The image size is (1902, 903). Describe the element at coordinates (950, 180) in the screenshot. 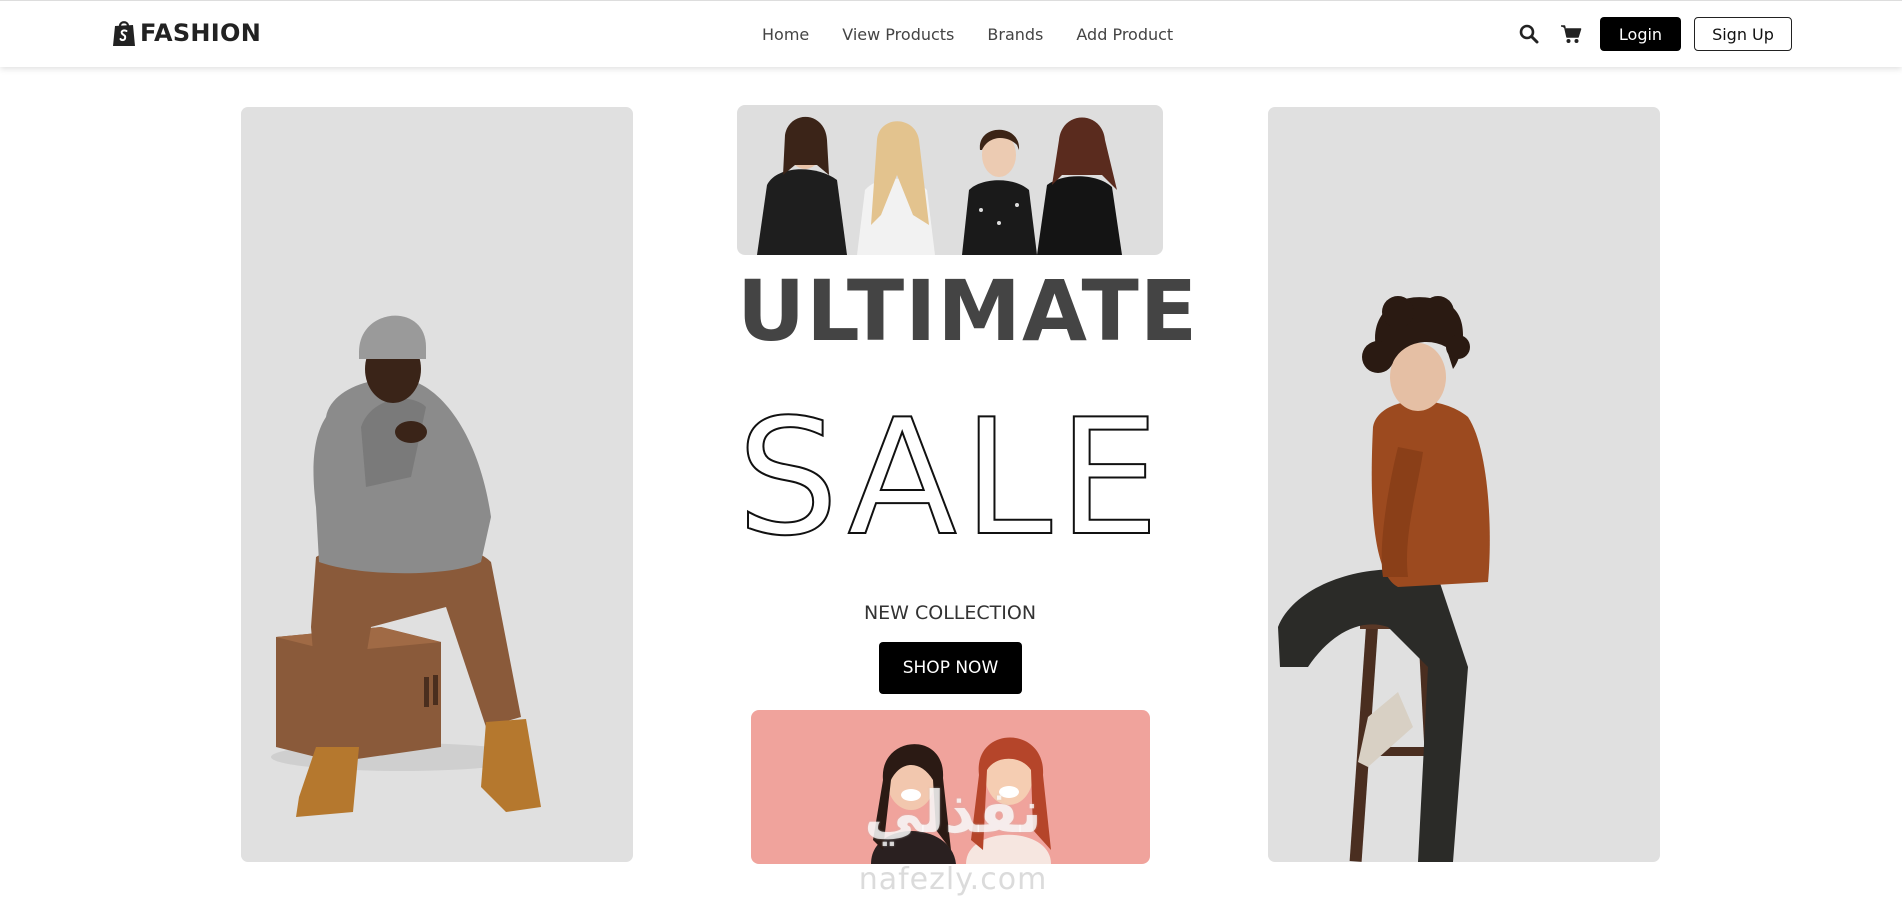

I see `center-top-group-photo` at that location.